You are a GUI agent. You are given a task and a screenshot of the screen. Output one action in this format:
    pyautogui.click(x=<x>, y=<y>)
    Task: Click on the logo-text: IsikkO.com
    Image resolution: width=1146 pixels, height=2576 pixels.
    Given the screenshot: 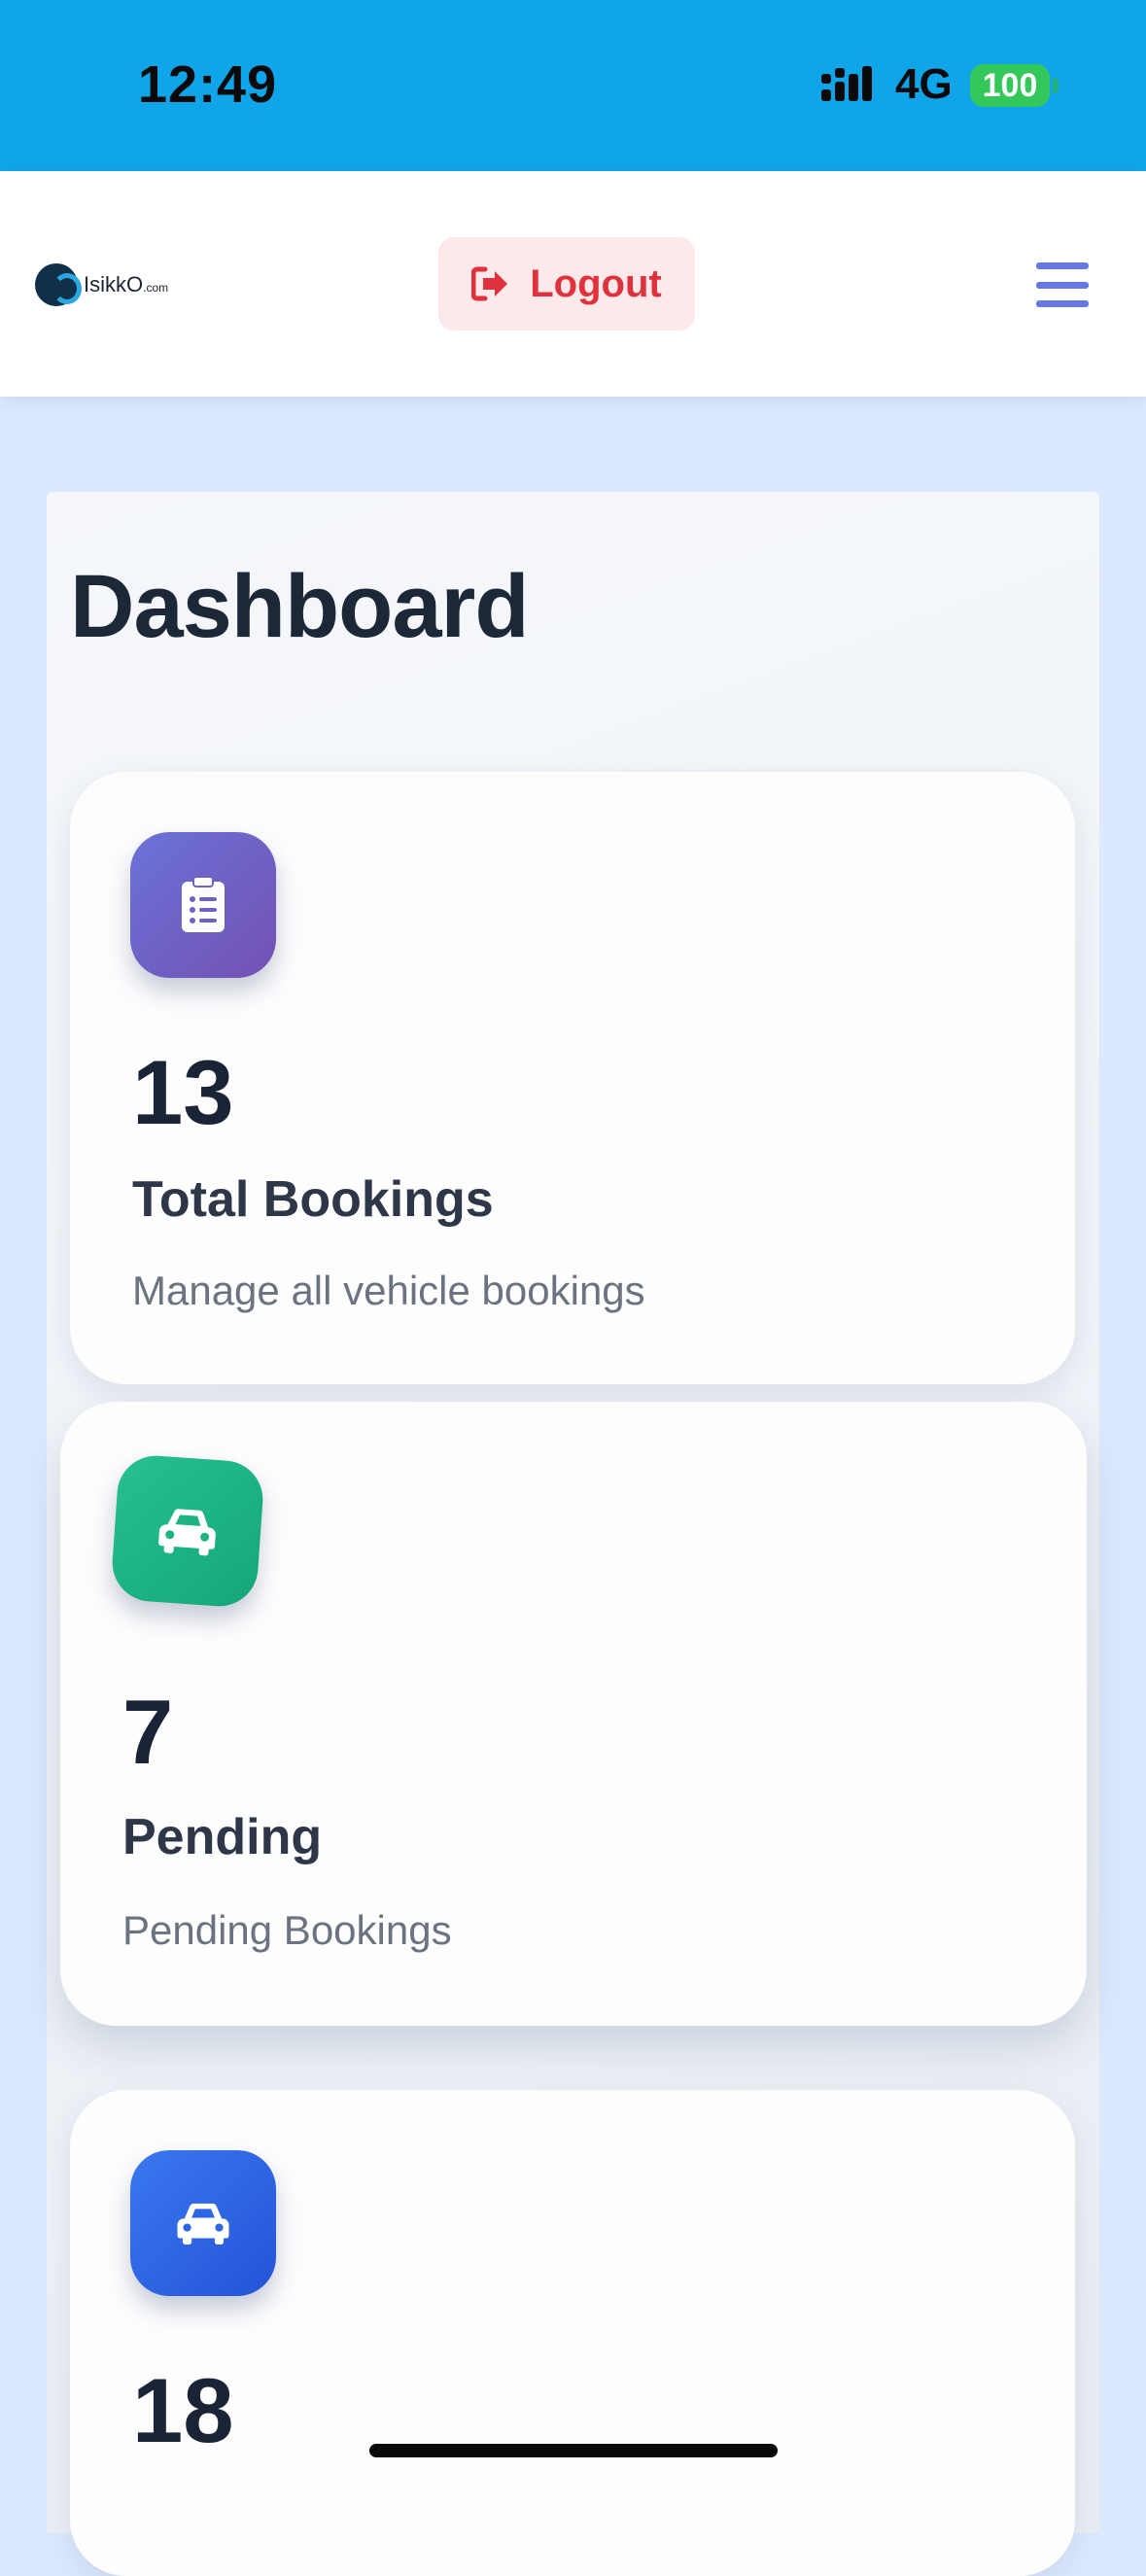 What is the action you would take?
    pyautogui.click(x=126, y=284)
    